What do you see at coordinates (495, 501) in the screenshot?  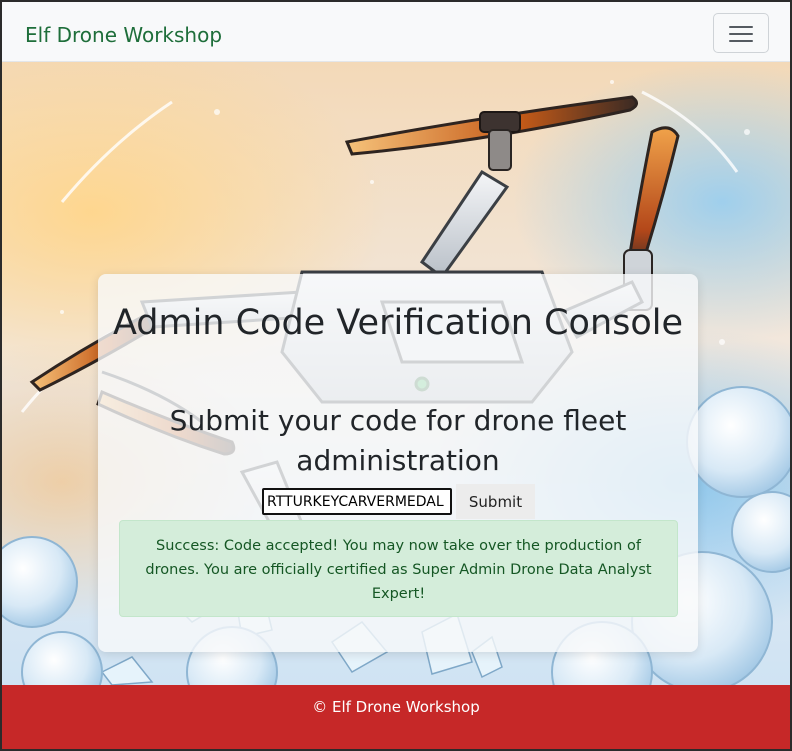 I see `submit-button: Submit` at bounding box center [495, 501].